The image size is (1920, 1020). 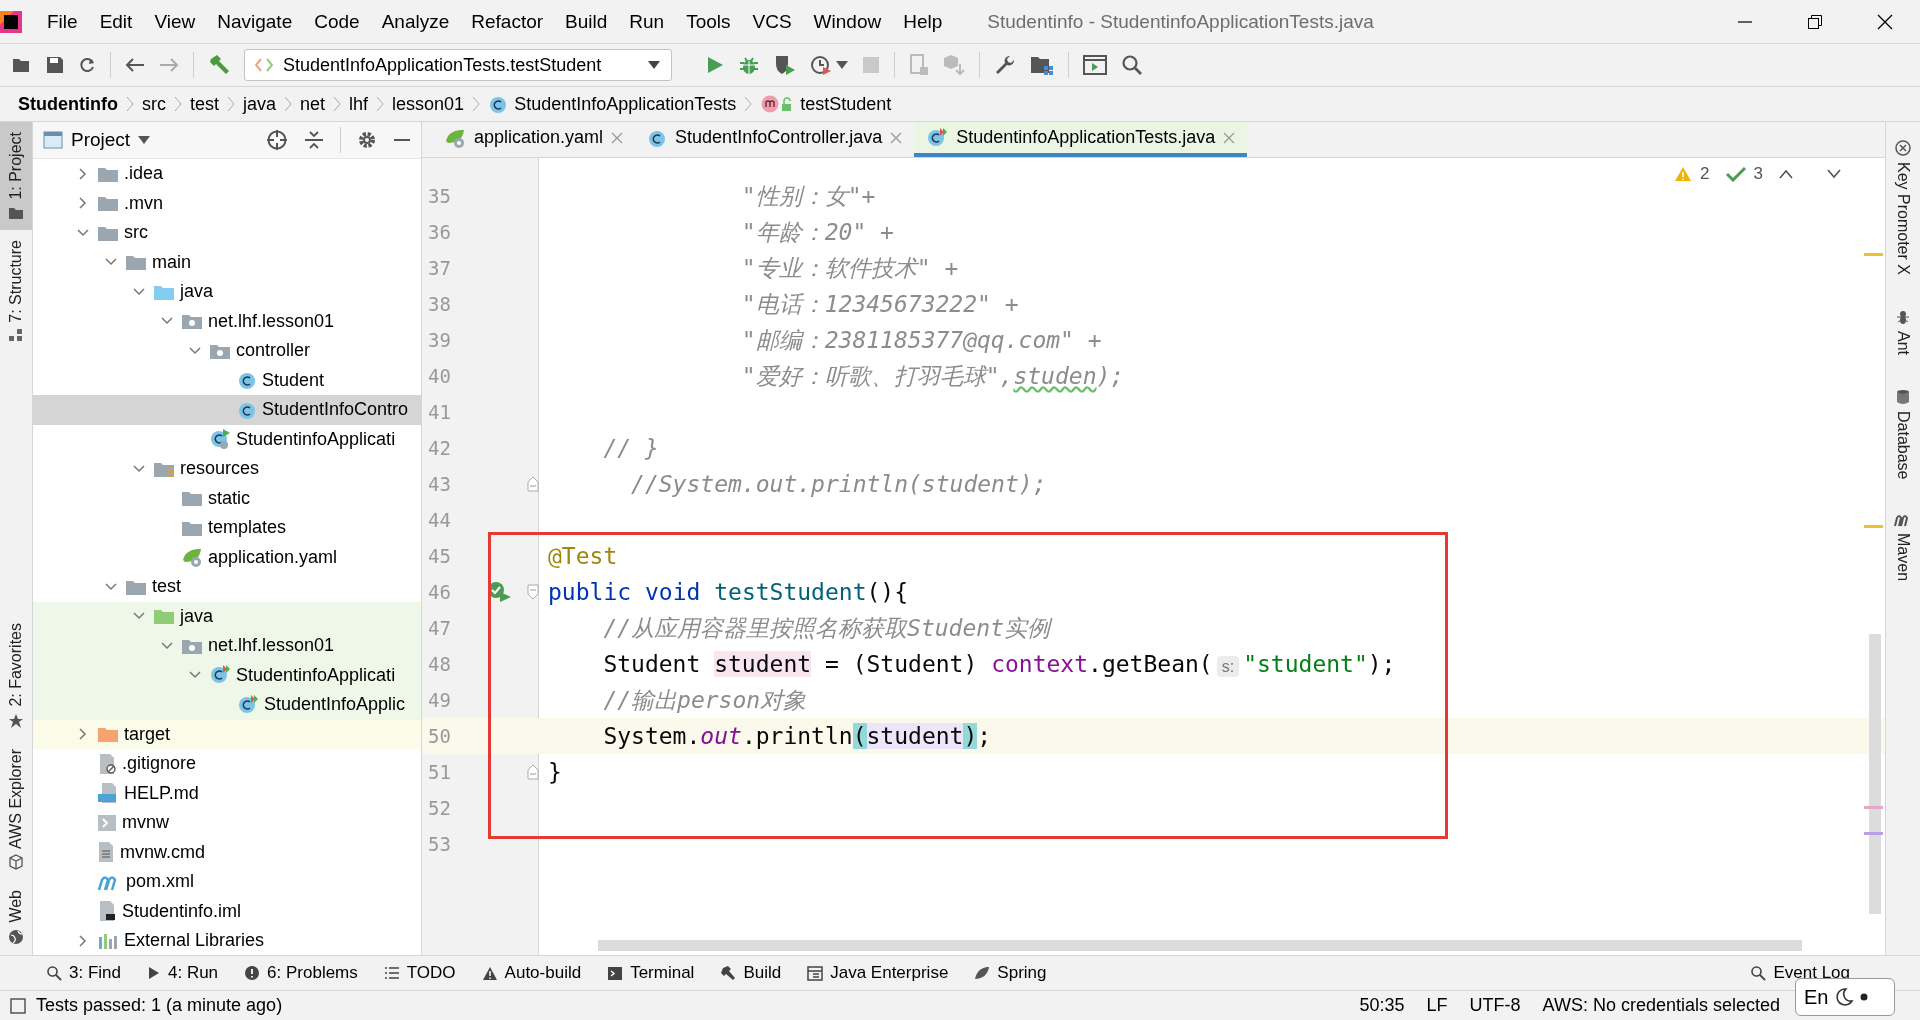 I want to click on menu-item: View, so click(x=175, y=21).